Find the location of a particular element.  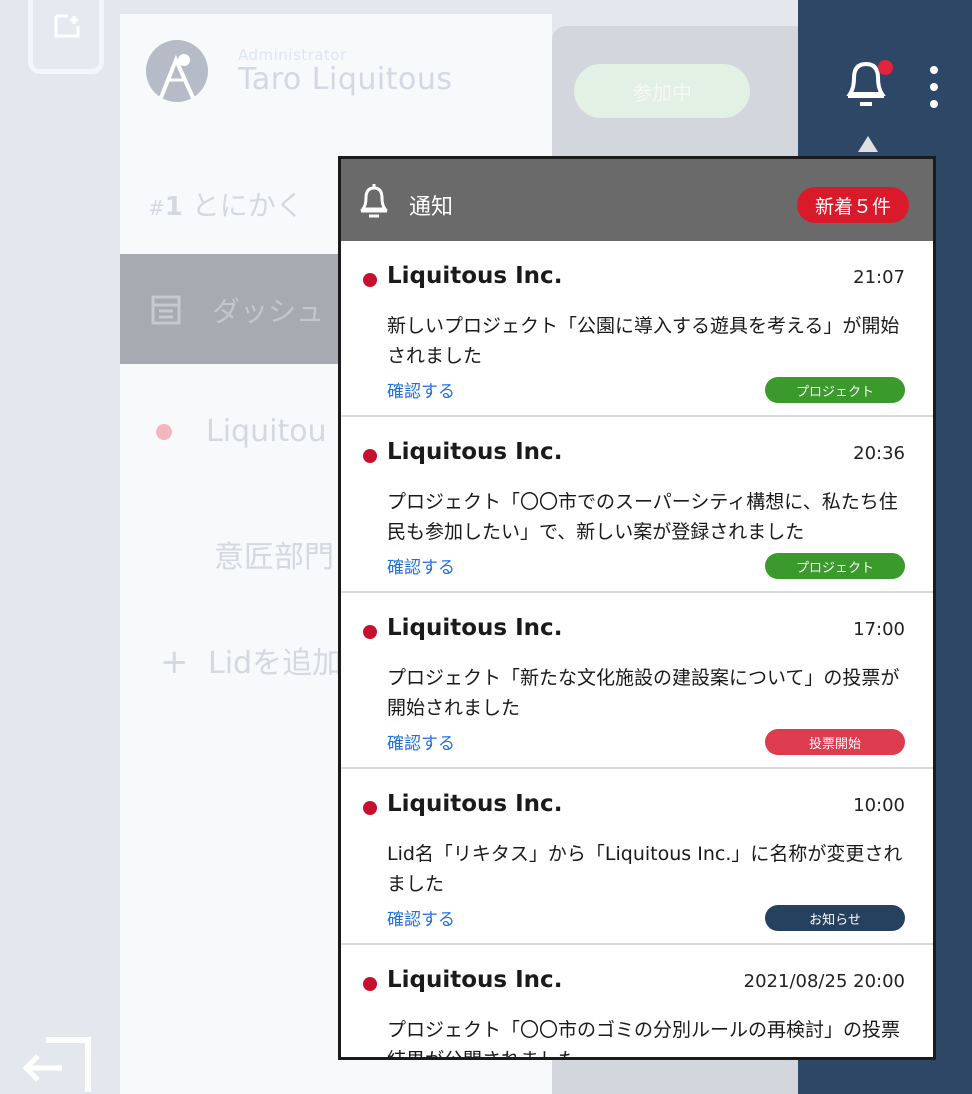

project-name: とにかく is located at coordinates (247, 205).